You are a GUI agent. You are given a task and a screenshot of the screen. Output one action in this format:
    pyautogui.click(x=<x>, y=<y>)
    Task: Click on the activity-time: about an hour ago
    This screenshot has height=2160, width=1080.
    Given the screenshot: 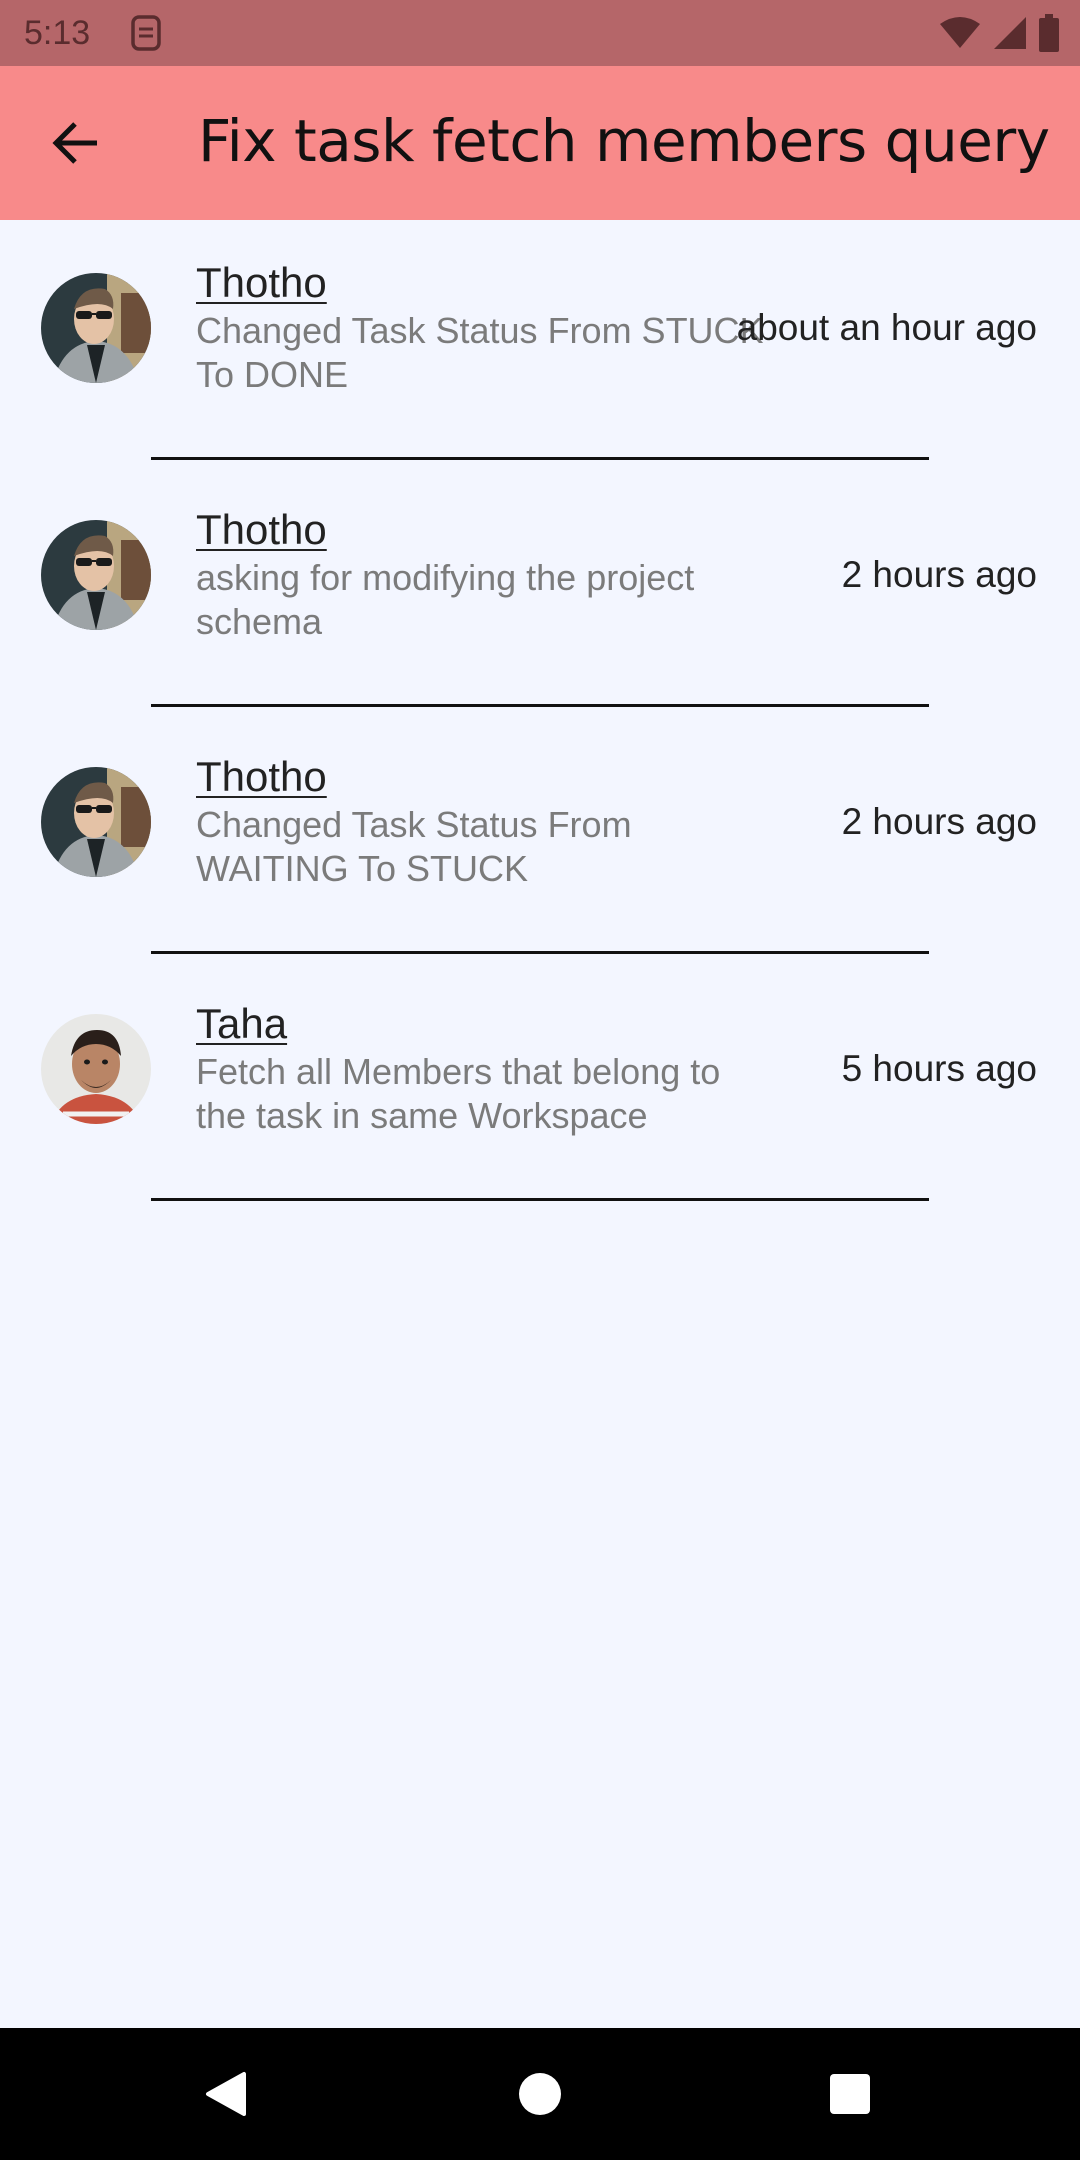 What is the action you would take?
    pyautogui.click(x=886, y=327)
    